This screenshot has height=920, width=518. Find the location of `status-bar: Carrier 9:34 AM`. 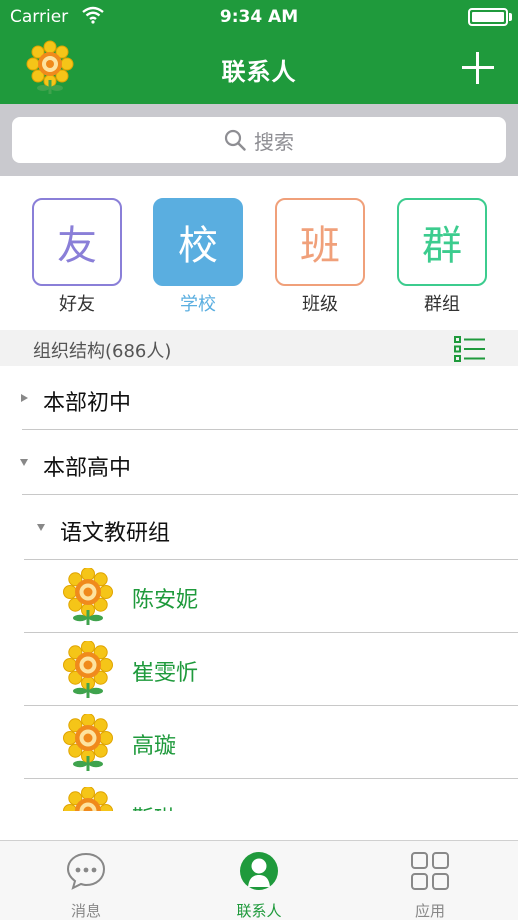

status-bar: Carrier 9:34 AM is located at coordinates (259, 17).